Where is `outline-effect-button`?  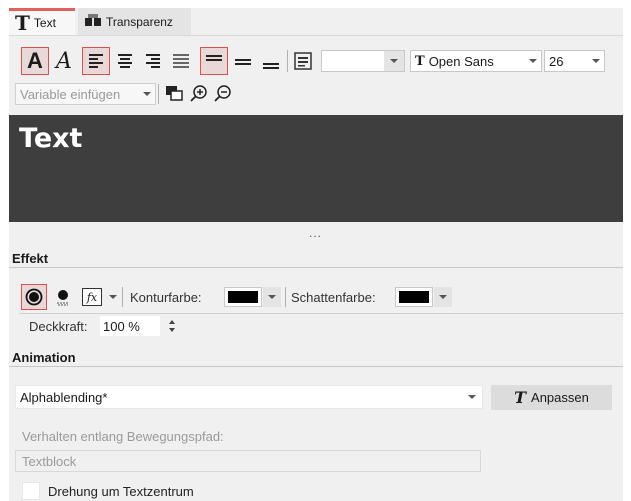
outline-effect-button is located at coordinates (34, 297).